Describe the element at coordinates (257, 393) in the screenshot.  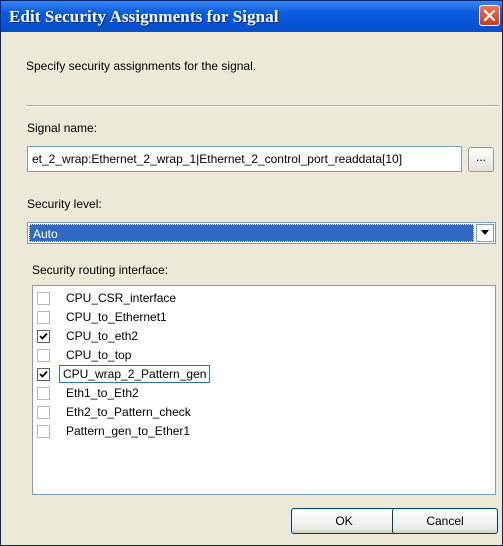
I see `list-item: Eth1_to_Eth2` at that location.